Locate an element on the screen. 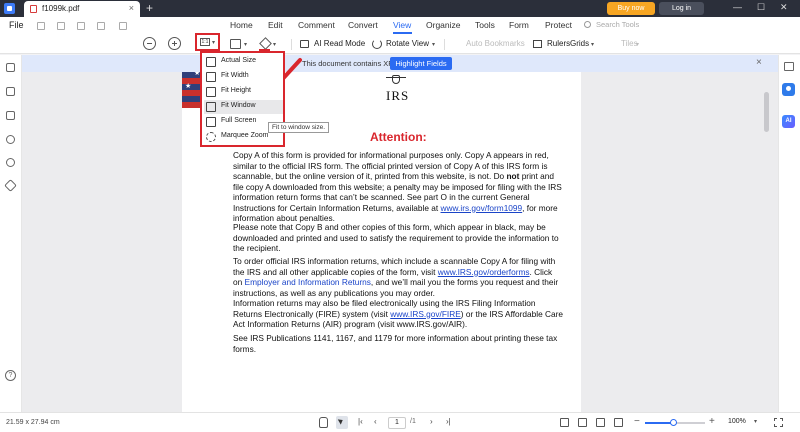 This screenshot has height=432, width=800. zoom-level: 100% is located at coordinates (737, 421).